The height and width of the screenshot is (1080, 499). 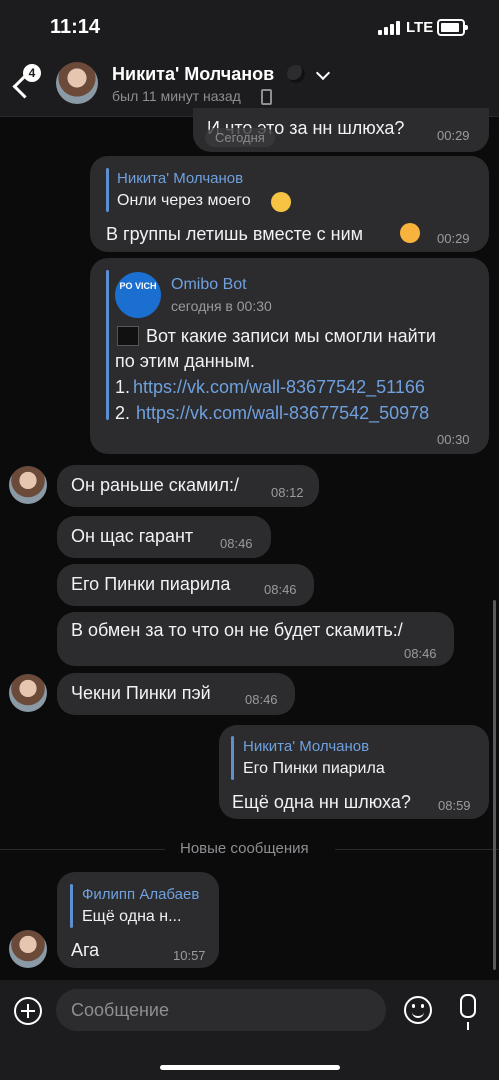 I want to click on forward-bar, so click(x=107, y=345).